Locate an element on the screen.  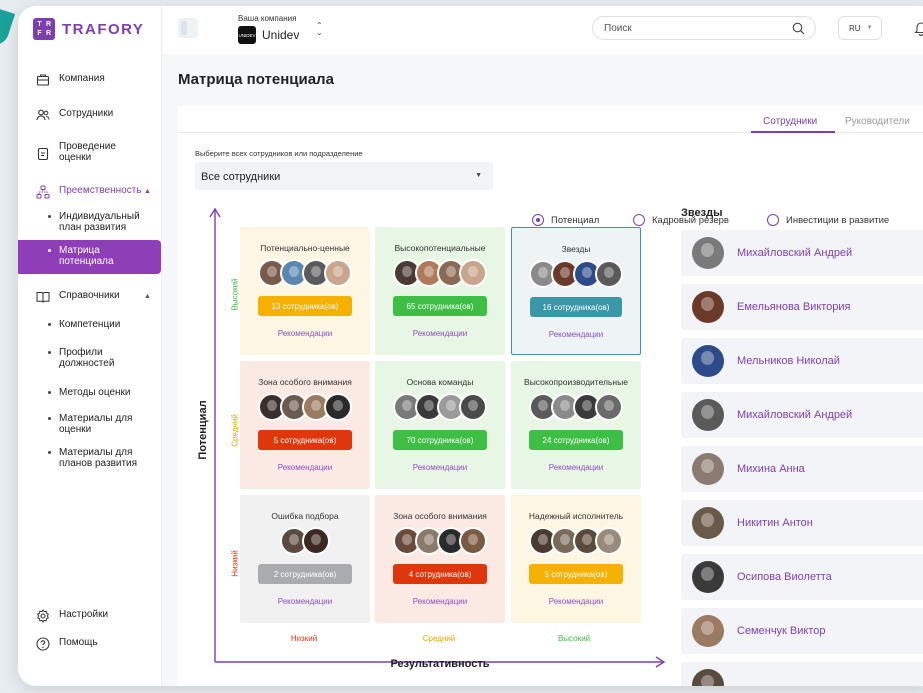
help-icon is located at coordinates (43, 644).